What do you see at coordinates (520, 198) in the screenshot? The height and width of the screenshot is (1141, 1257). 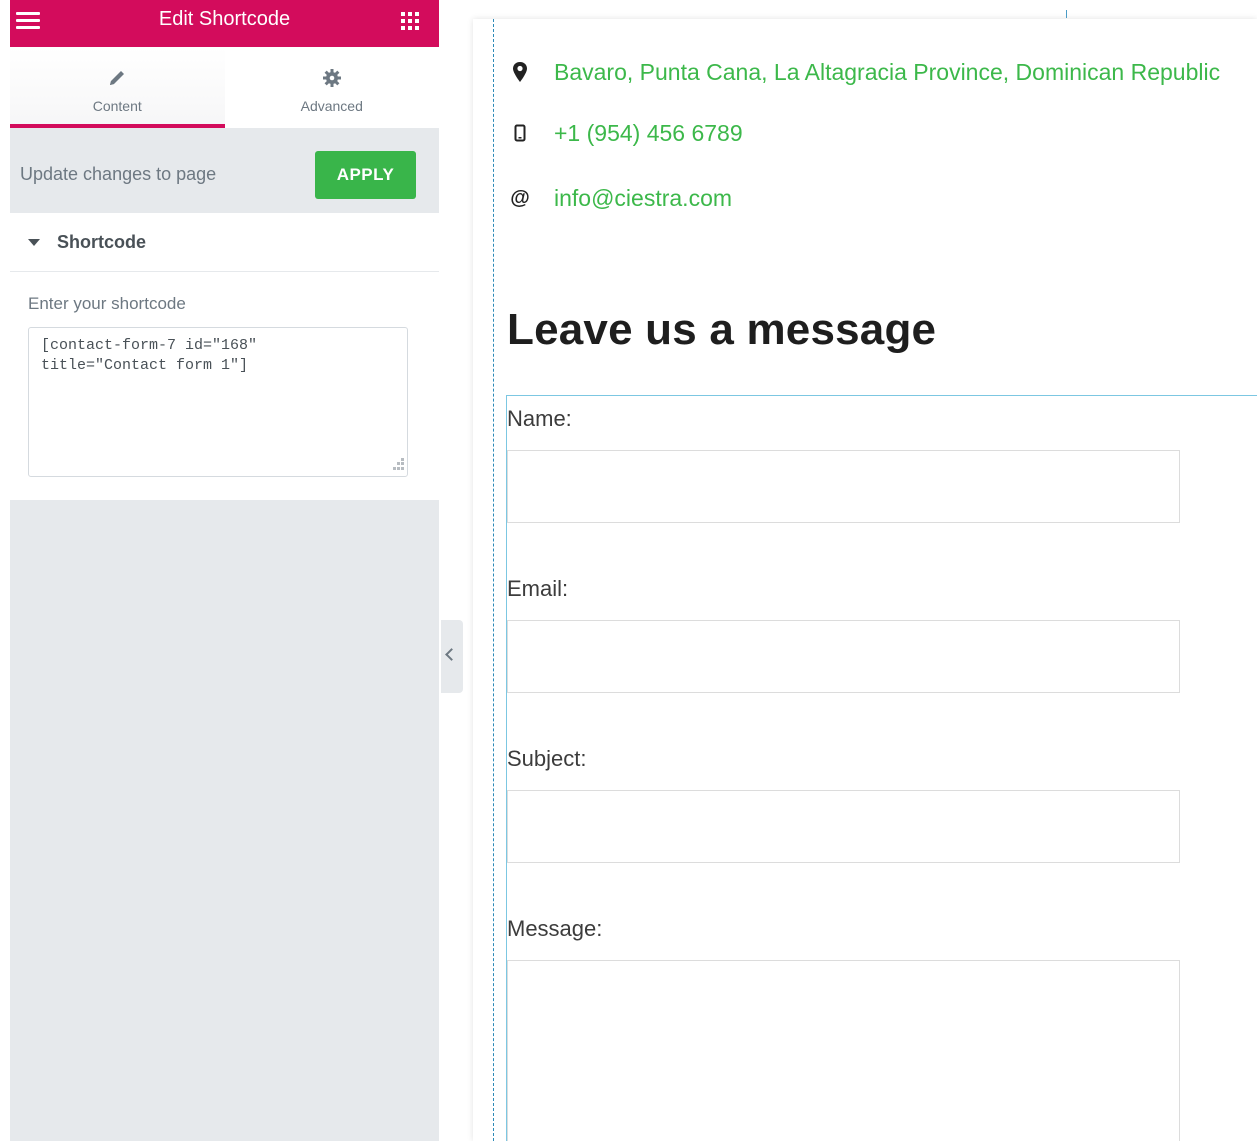 I see `at-sign-icon: @` at bounding box center [520, 198].